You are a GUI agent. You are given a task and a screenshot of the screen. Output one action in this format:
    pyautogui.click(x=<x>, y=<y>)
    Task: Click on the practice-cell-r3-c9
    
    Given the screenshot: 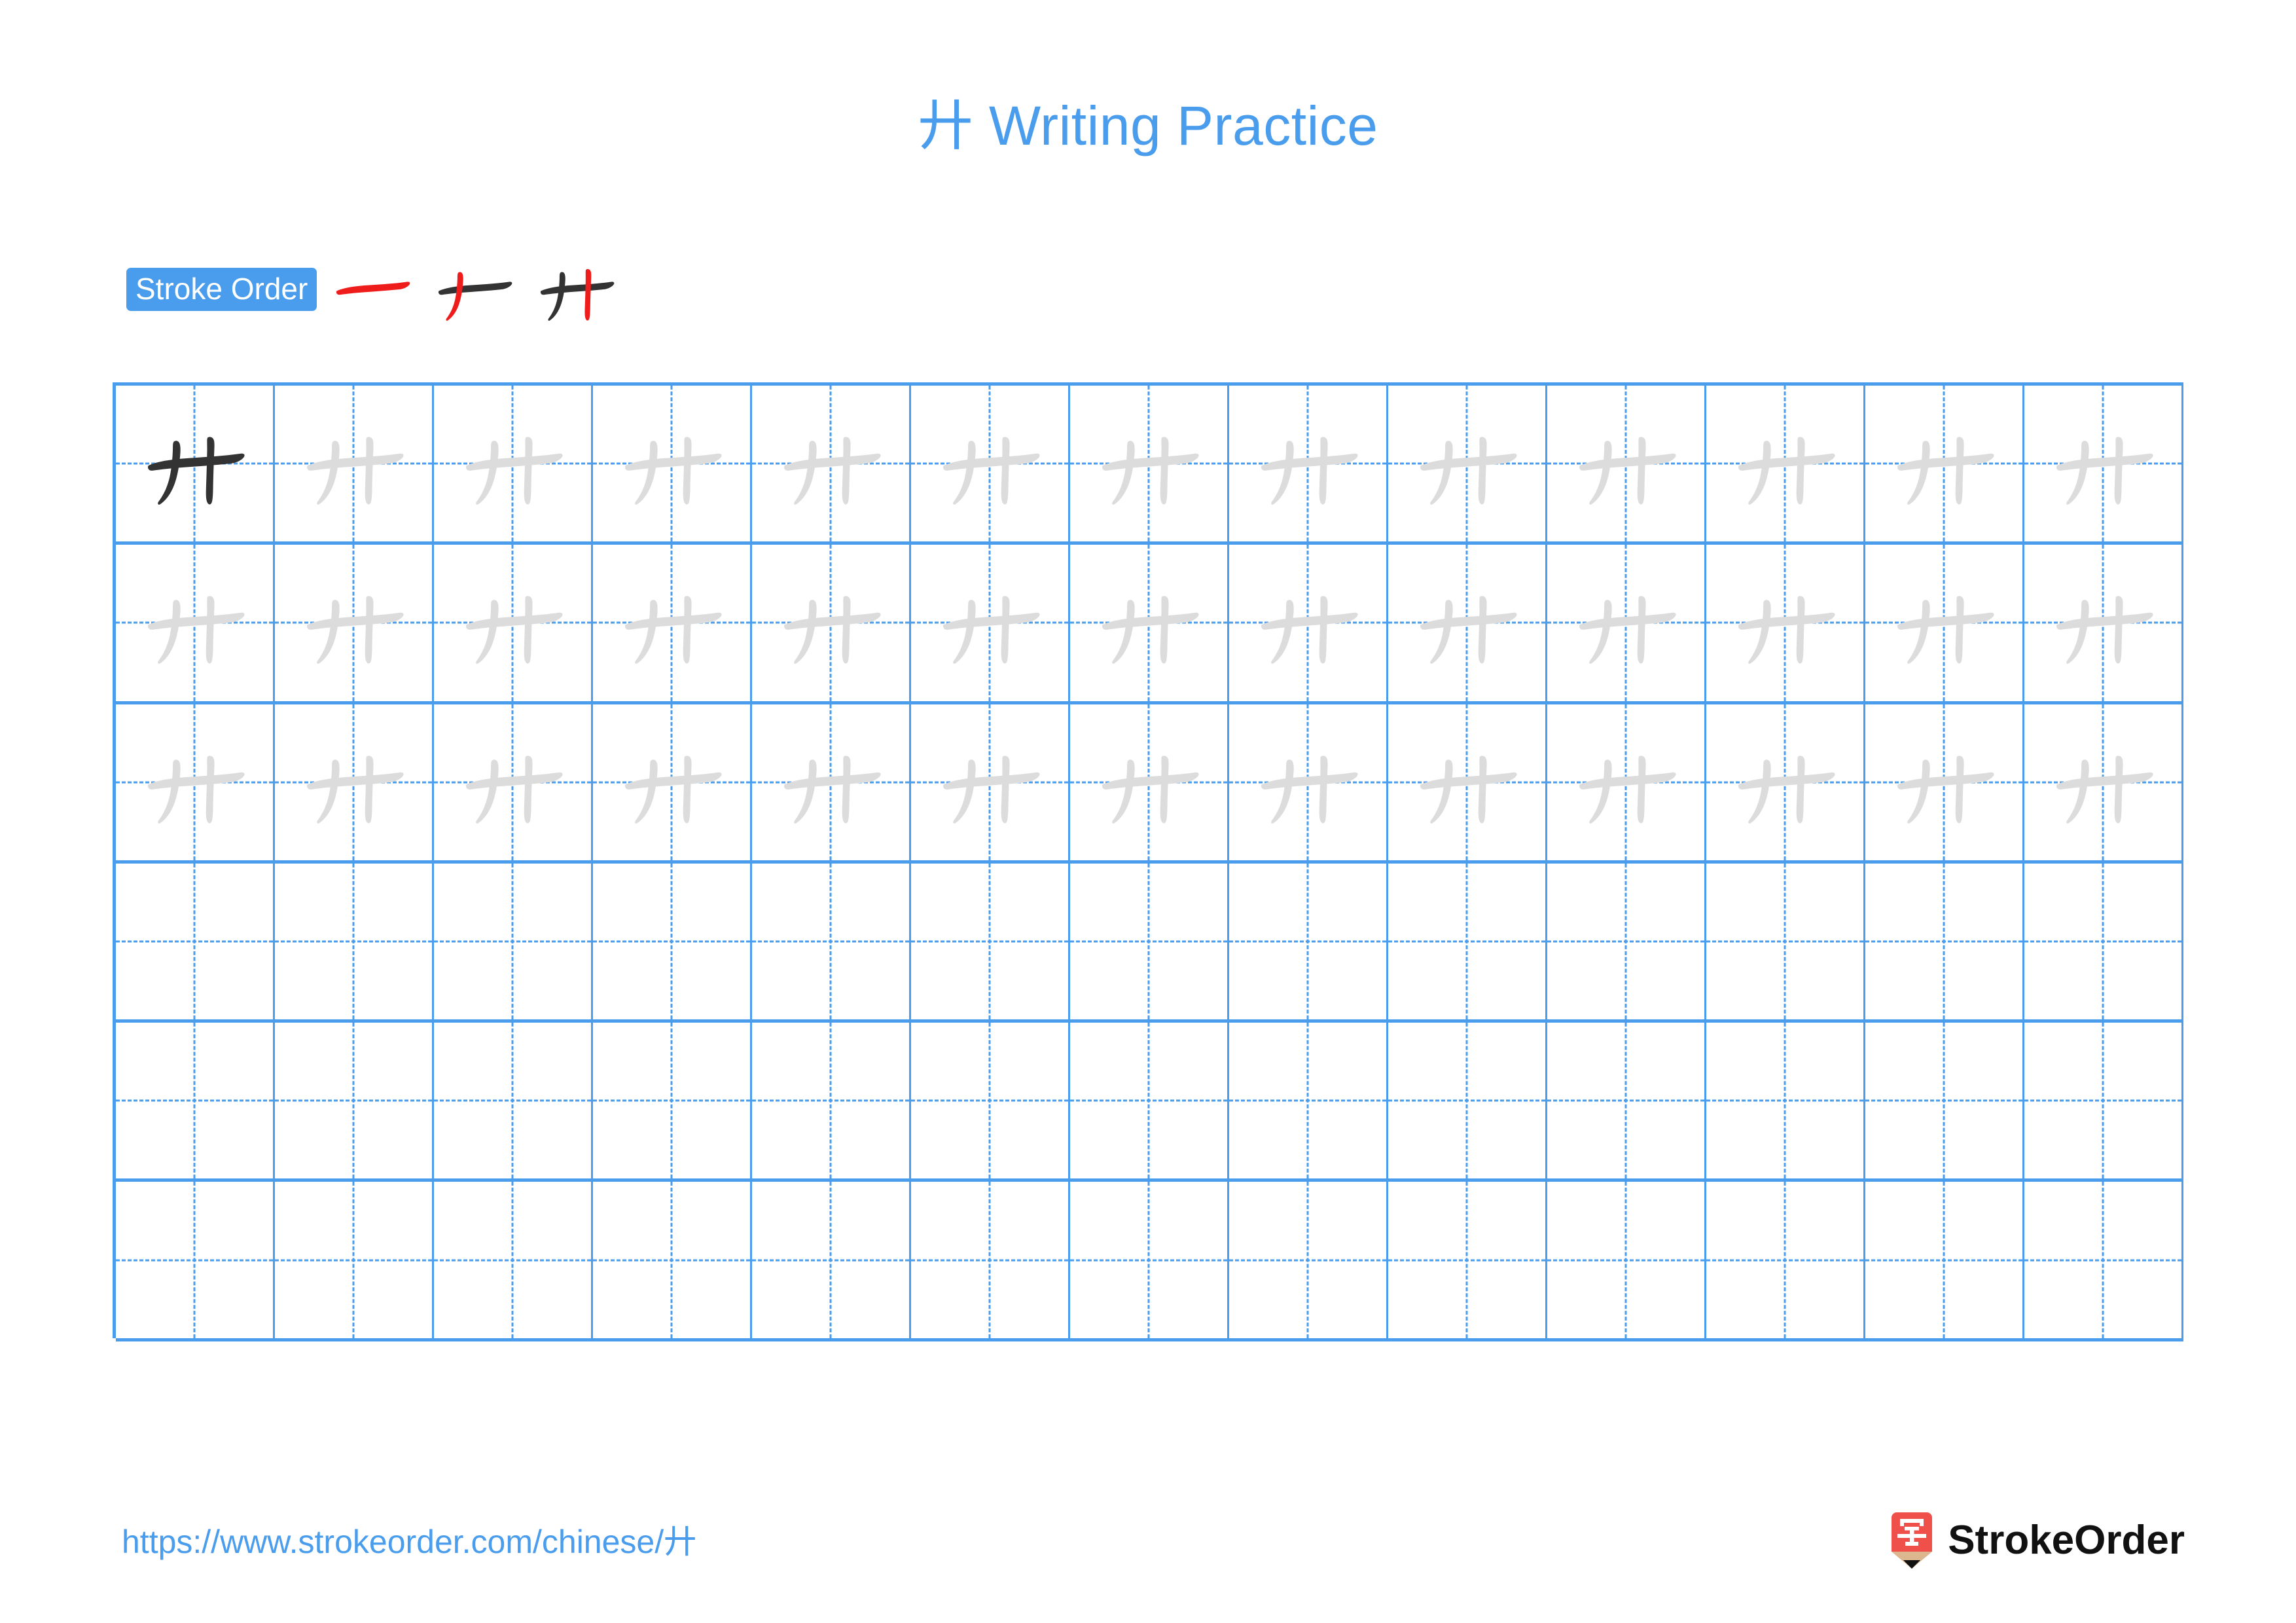 What is the action you would take?
    pyautogui.click(x=1468, y=782)
    